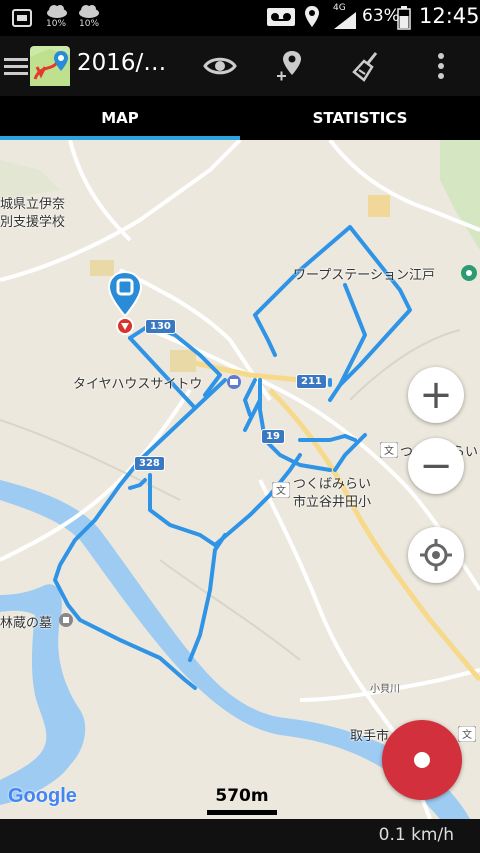  What do you see at coordinates (312, 16) in the screenshot?
I see `location-icon` at bounding box center [312, 16].